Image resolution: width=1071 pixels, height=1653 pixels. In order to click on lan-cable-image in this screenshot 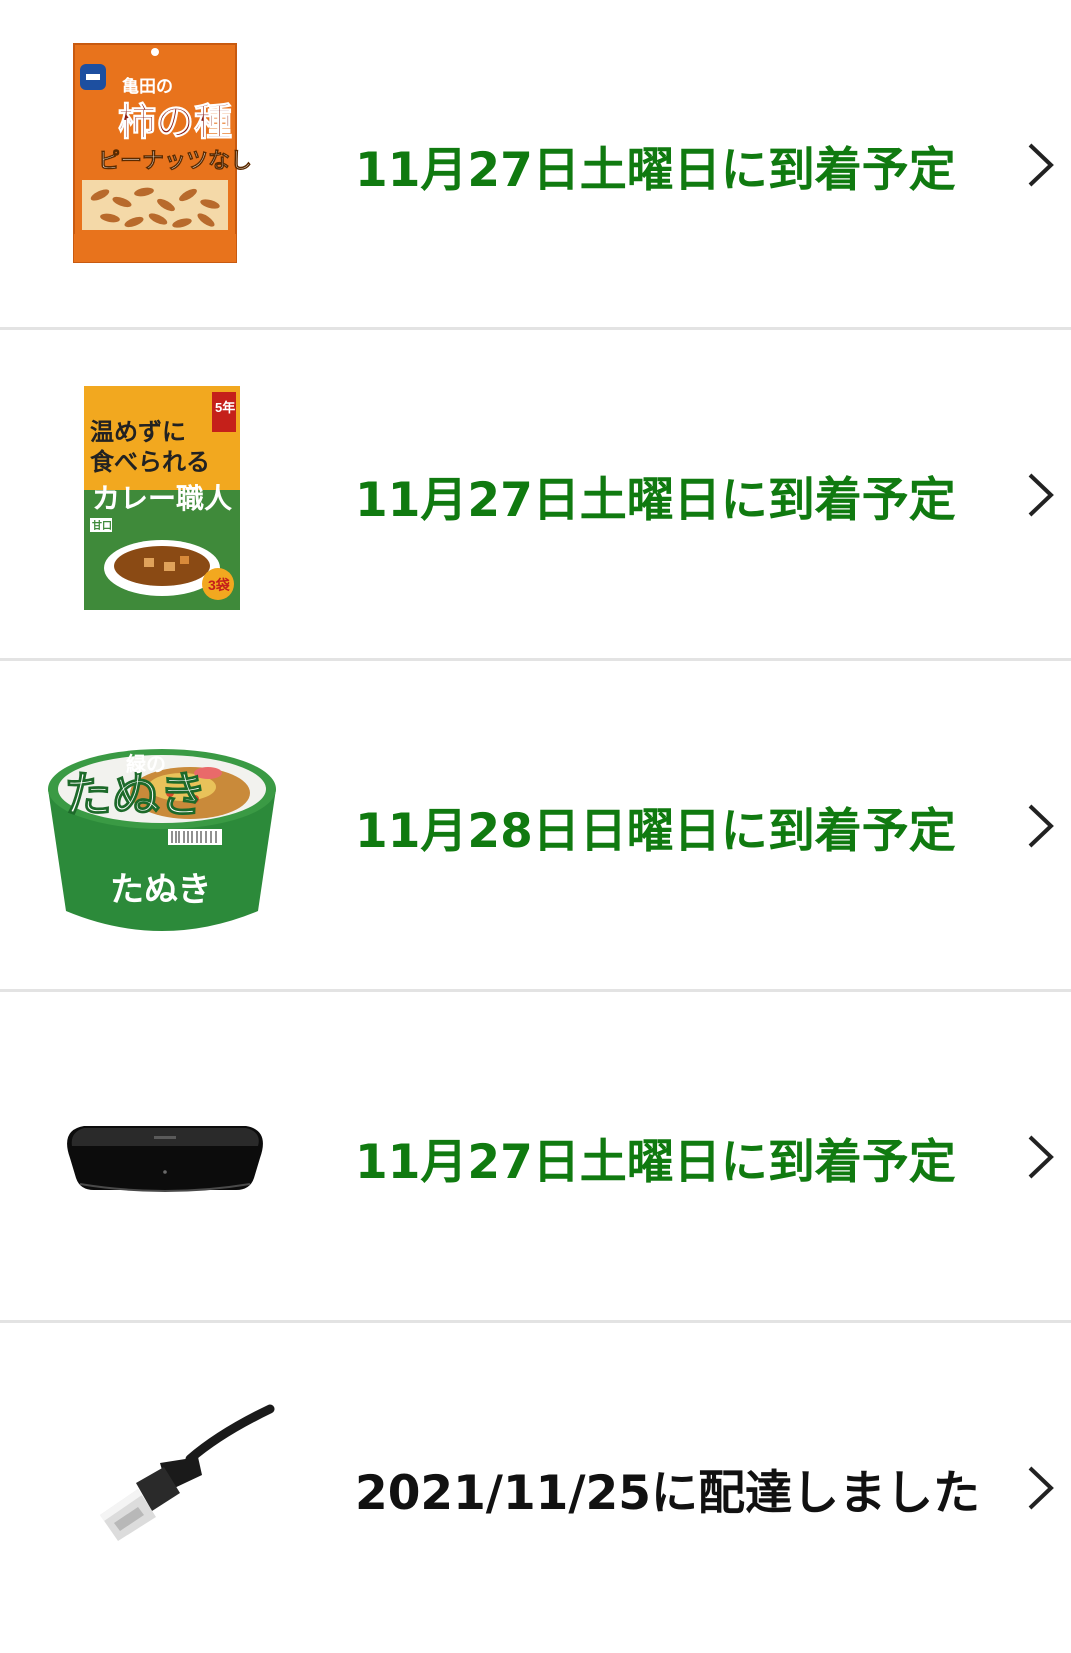, I will do `click(187, 1472)`.